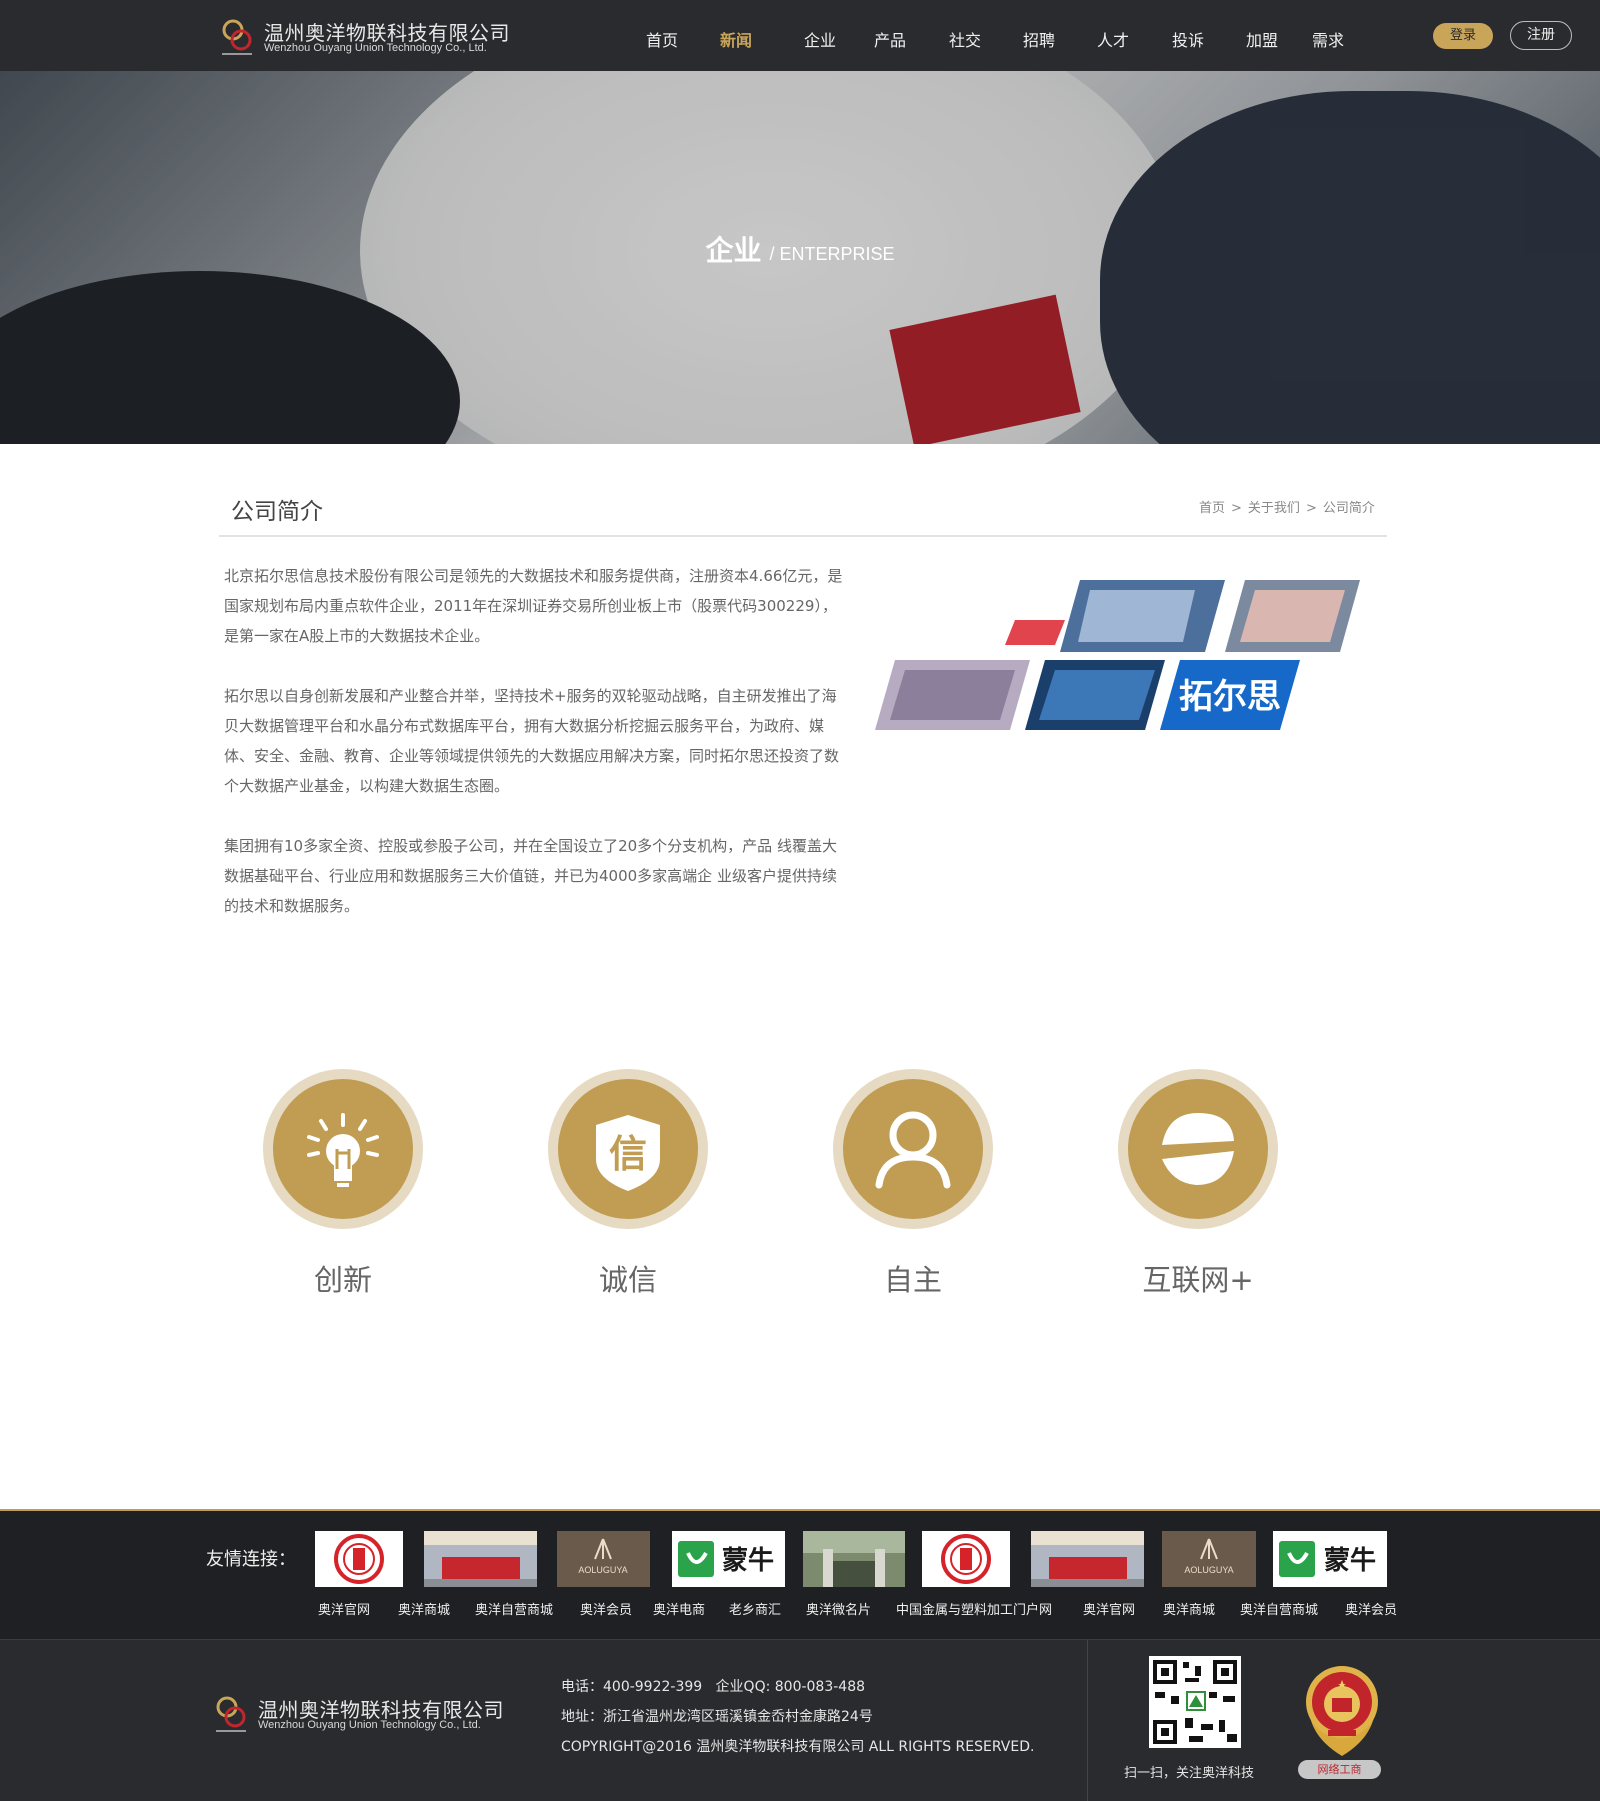 The height and width of the screenshot is (1801, 1600). What do you see at coordinates (1188, 39) in the screenshot?
I see `nav-complaint: 投诉` at bounding box center [1188, 39].